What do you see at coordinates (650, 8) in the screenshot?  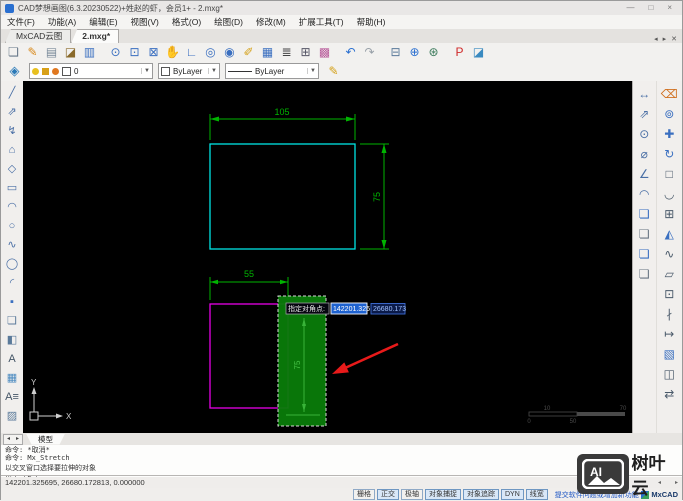 I see `maximize-button: □` at bounding box center [650, 8].